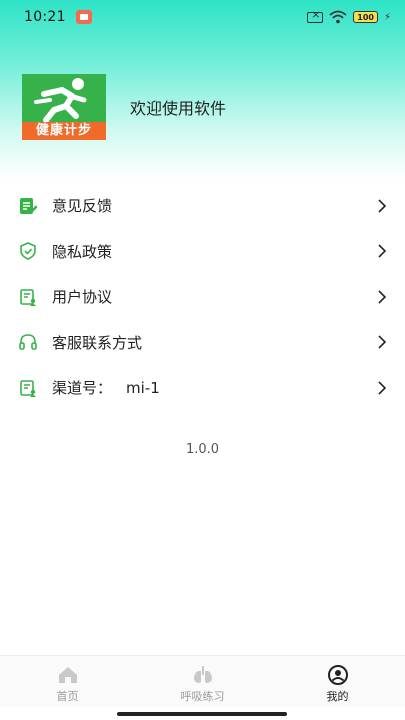  I want to click on profile-icon, so click(337, 675).